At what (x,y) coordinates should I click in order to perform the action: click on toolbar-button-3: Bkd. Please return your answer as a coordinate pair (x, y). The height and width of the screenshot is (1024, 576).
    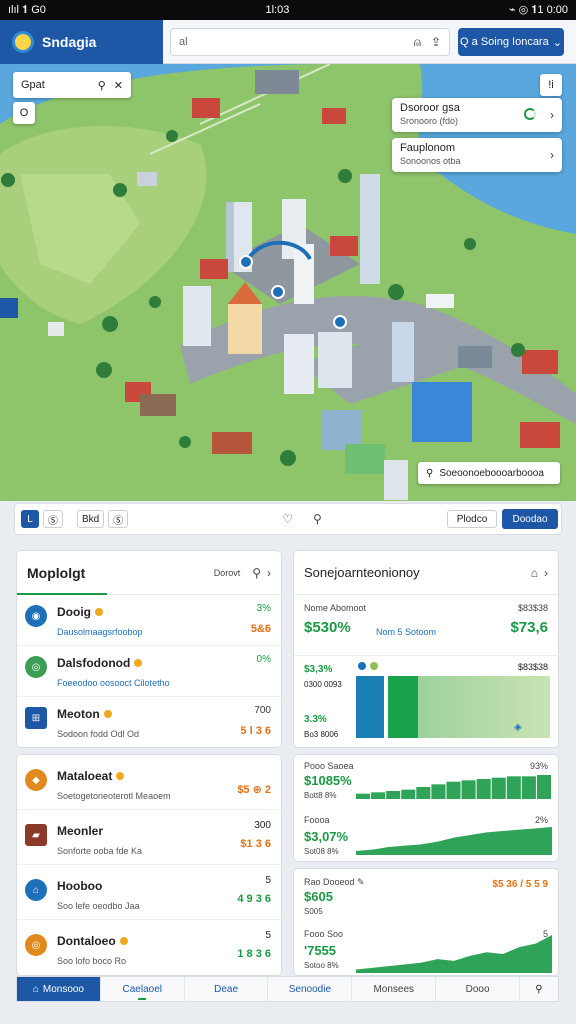
    Looking at the image, I should click on (91, 519).